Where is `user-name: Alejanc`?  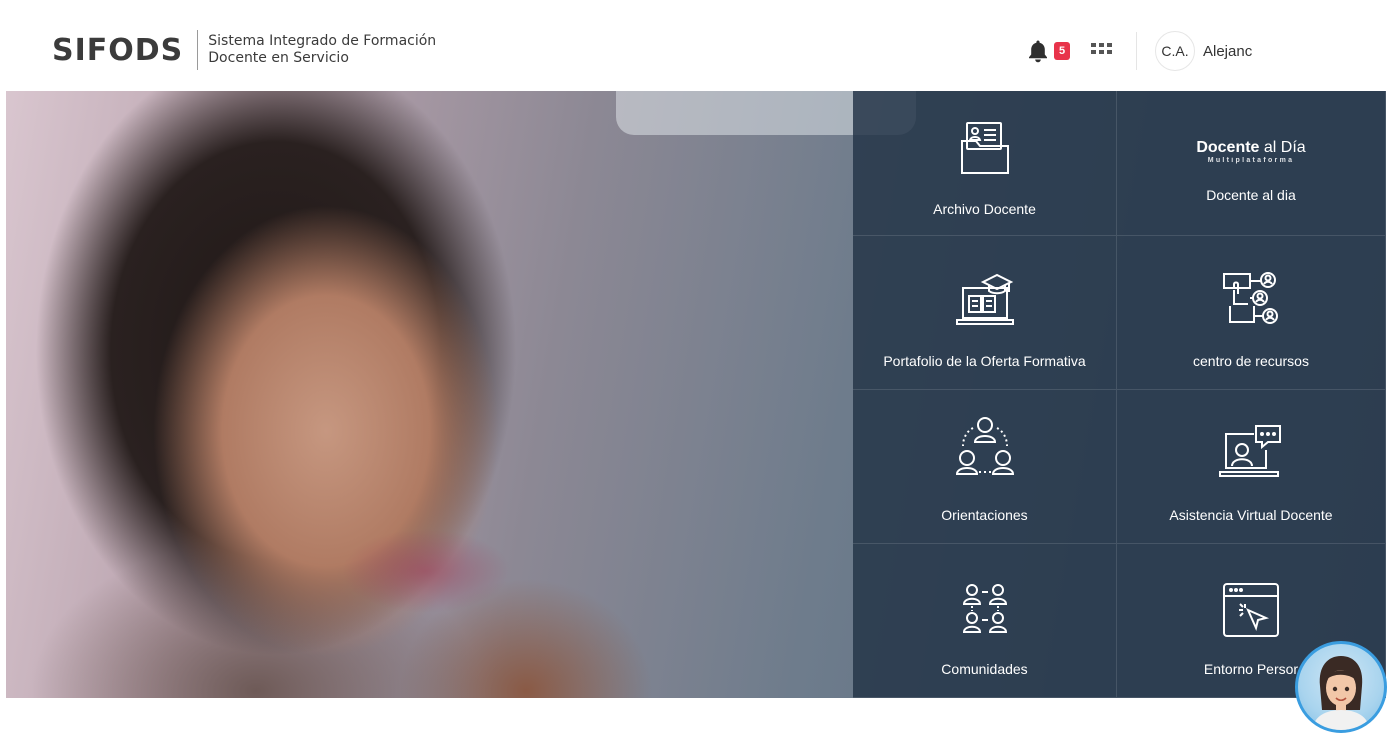 user-name: Alejanc is located at coordinates (1229, 51).